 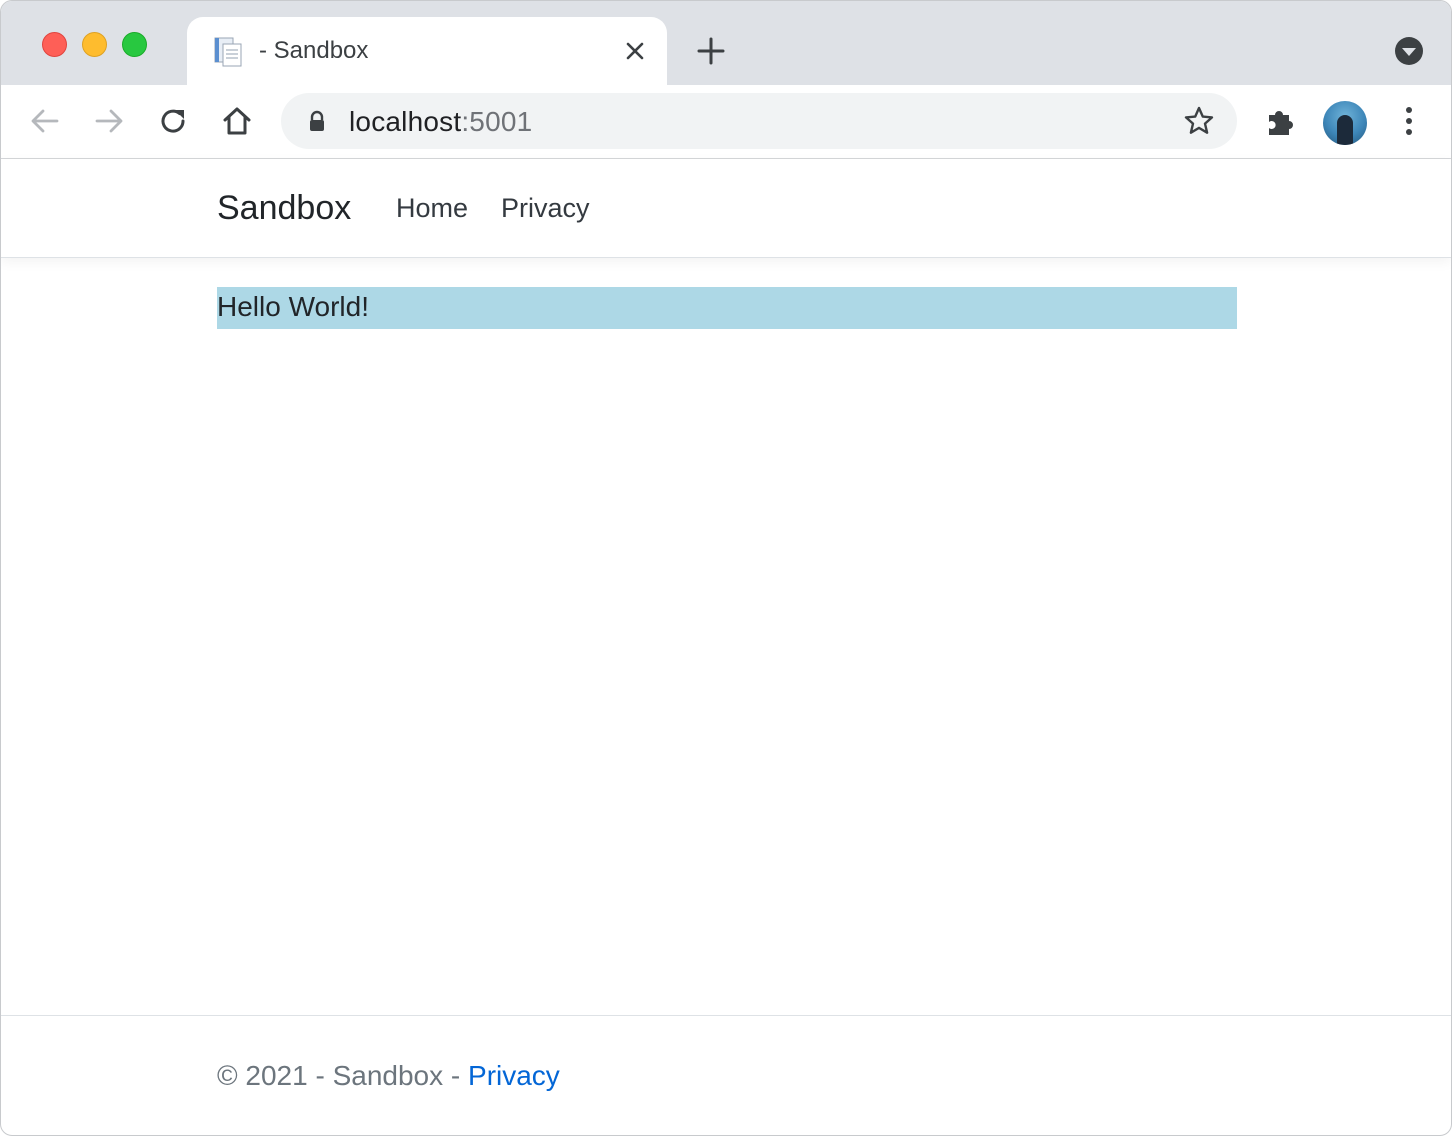 I want to click on new-tab-plus-icon, so click(x=711, y=51).